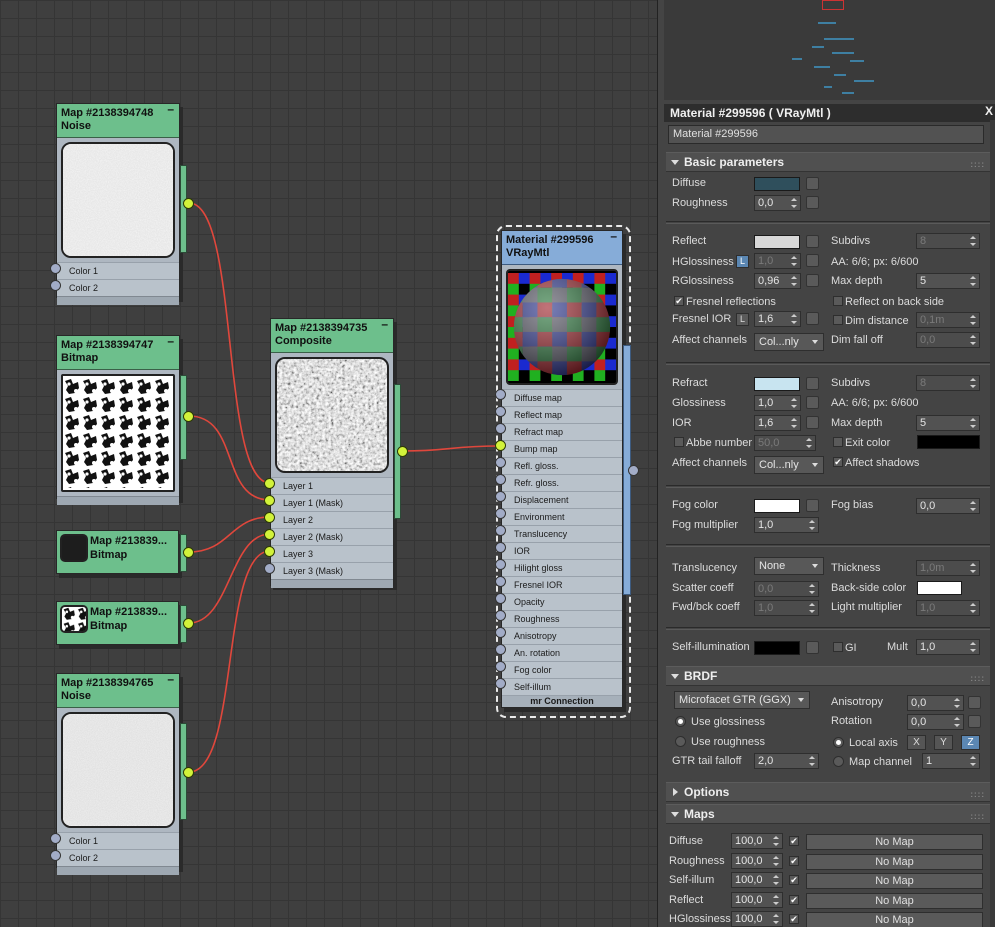  I want to click on vray-slot: Fog color, so click(562, 669).